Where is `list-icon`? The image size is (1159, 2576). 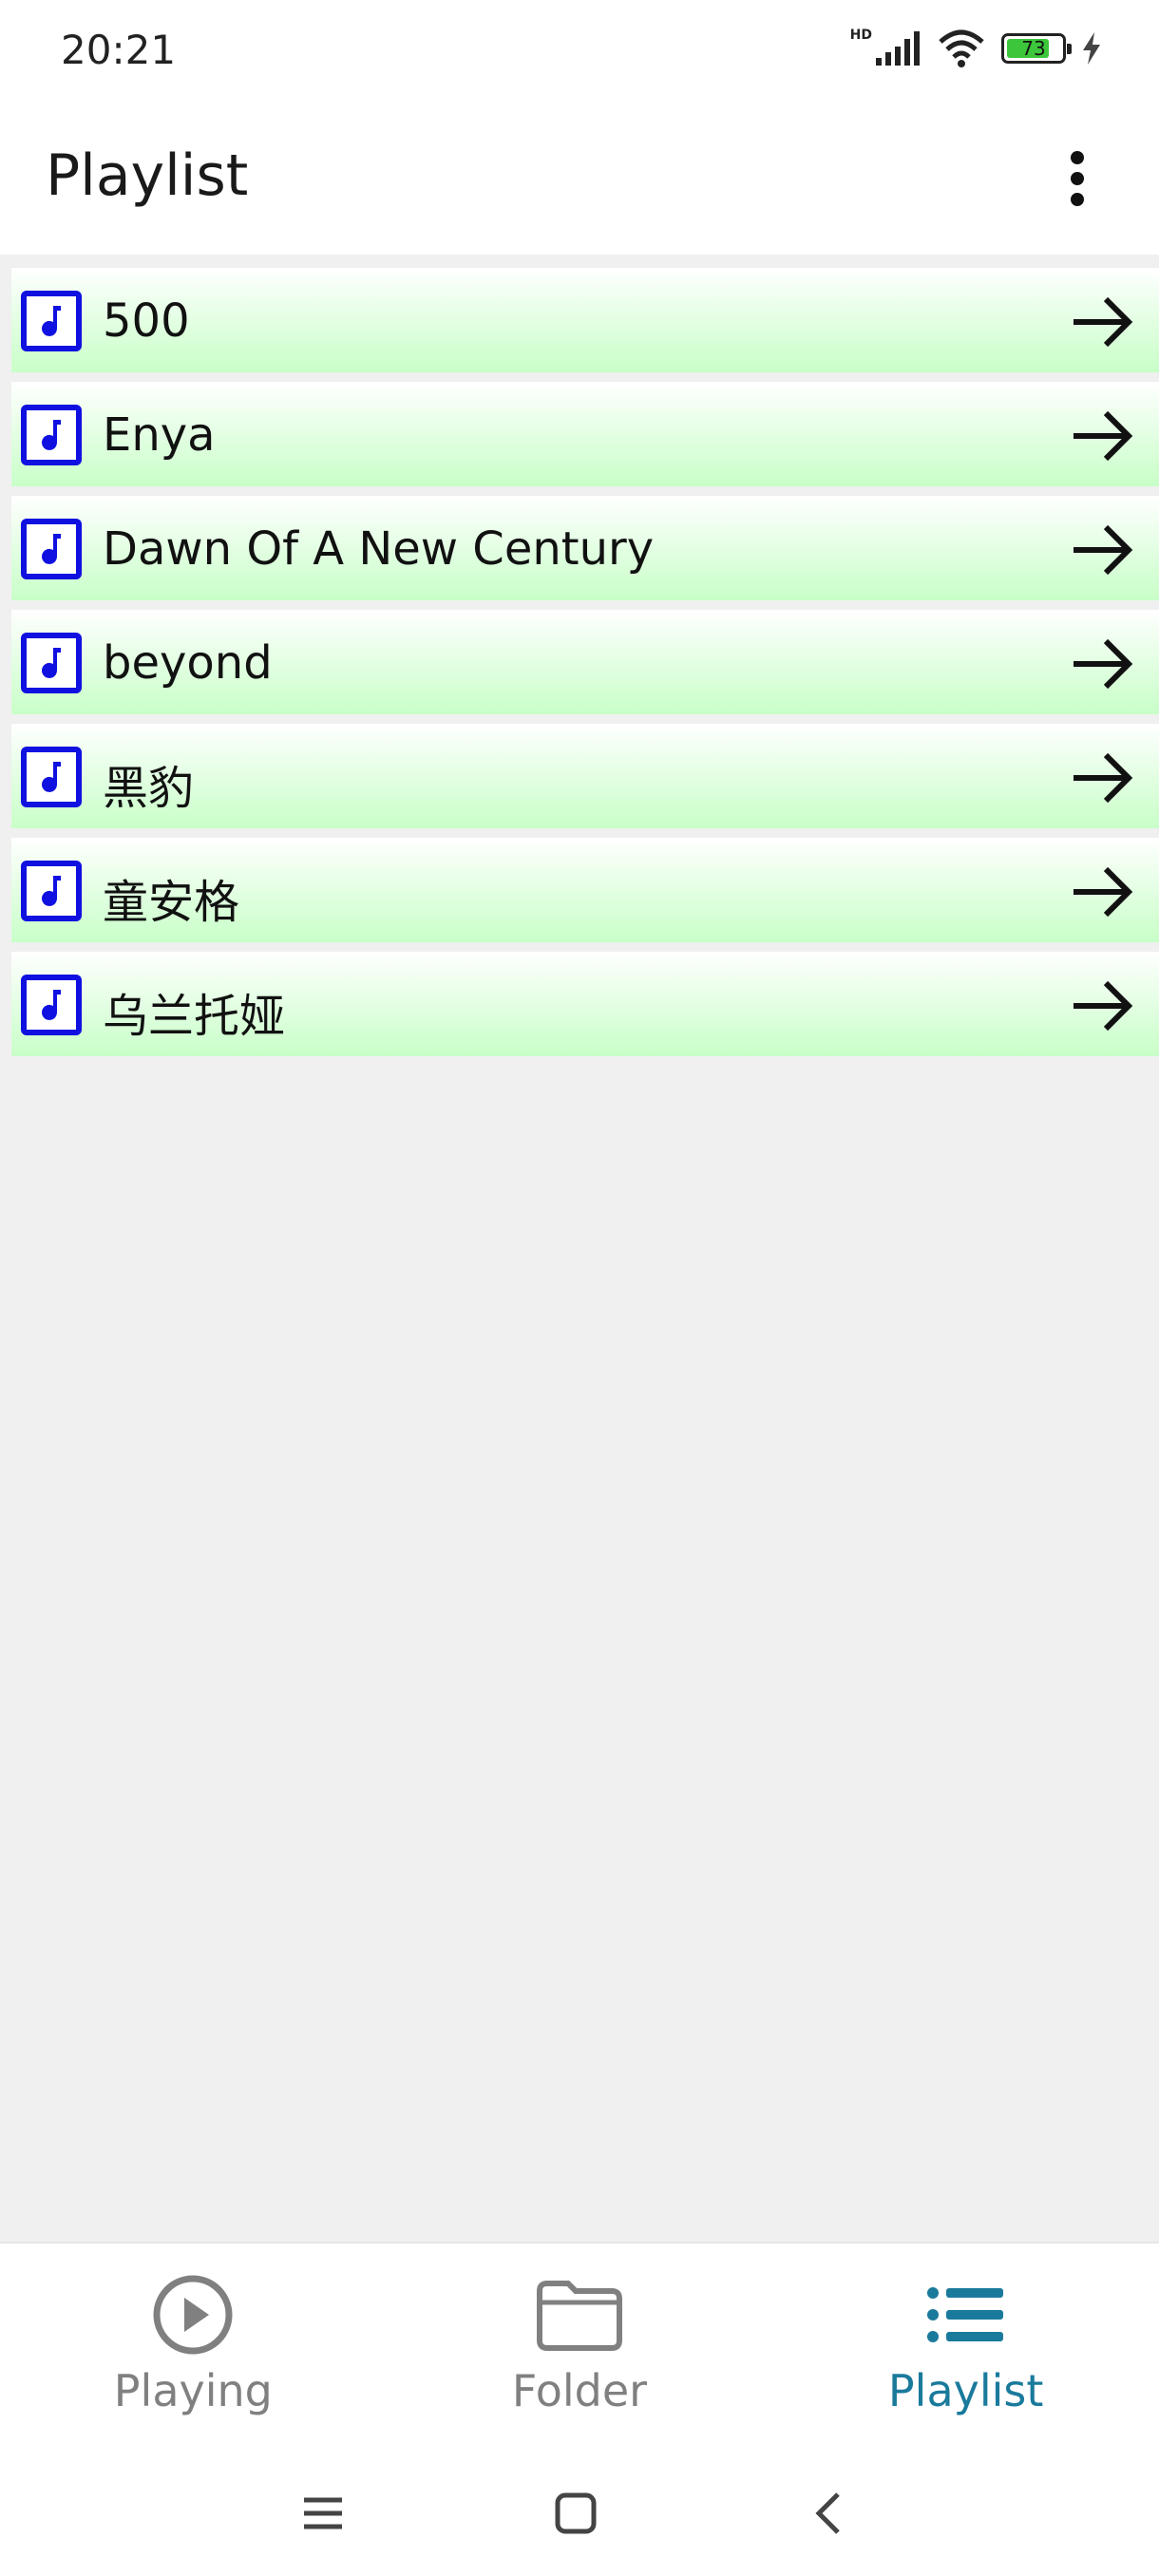
list-icon is located at coordinates (964, 2314).